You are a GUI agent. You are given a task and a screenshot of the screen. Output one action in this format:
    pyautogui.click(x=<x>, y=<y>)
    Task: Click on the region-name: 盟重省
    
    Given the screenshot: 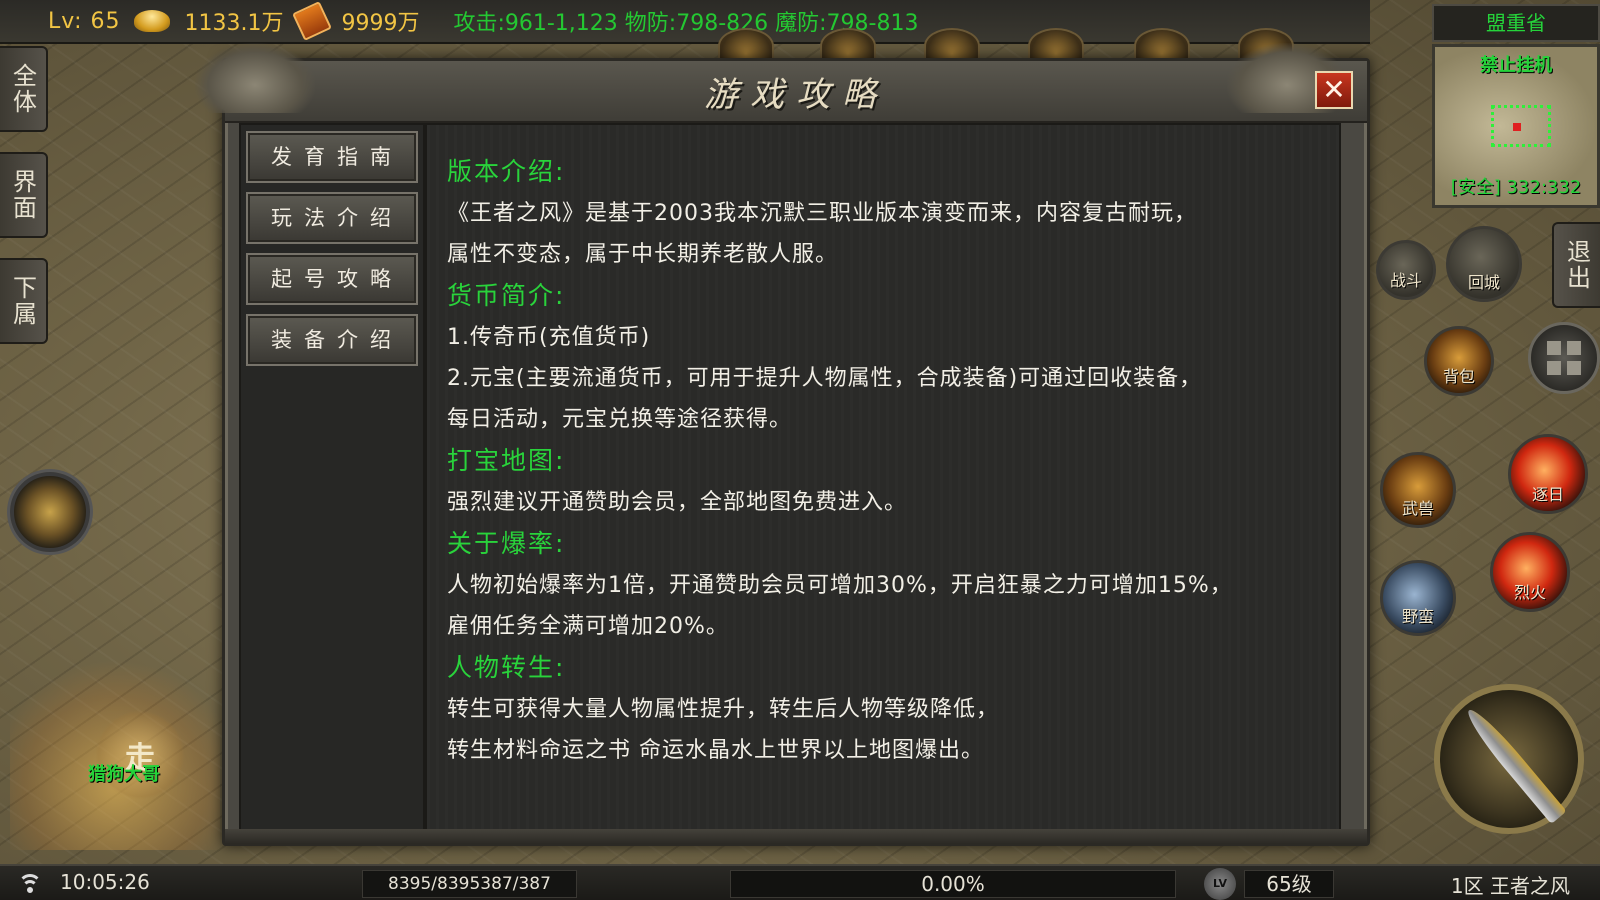 What is the action you would take?
    pyautogui.click(x=1516, y=23)
    